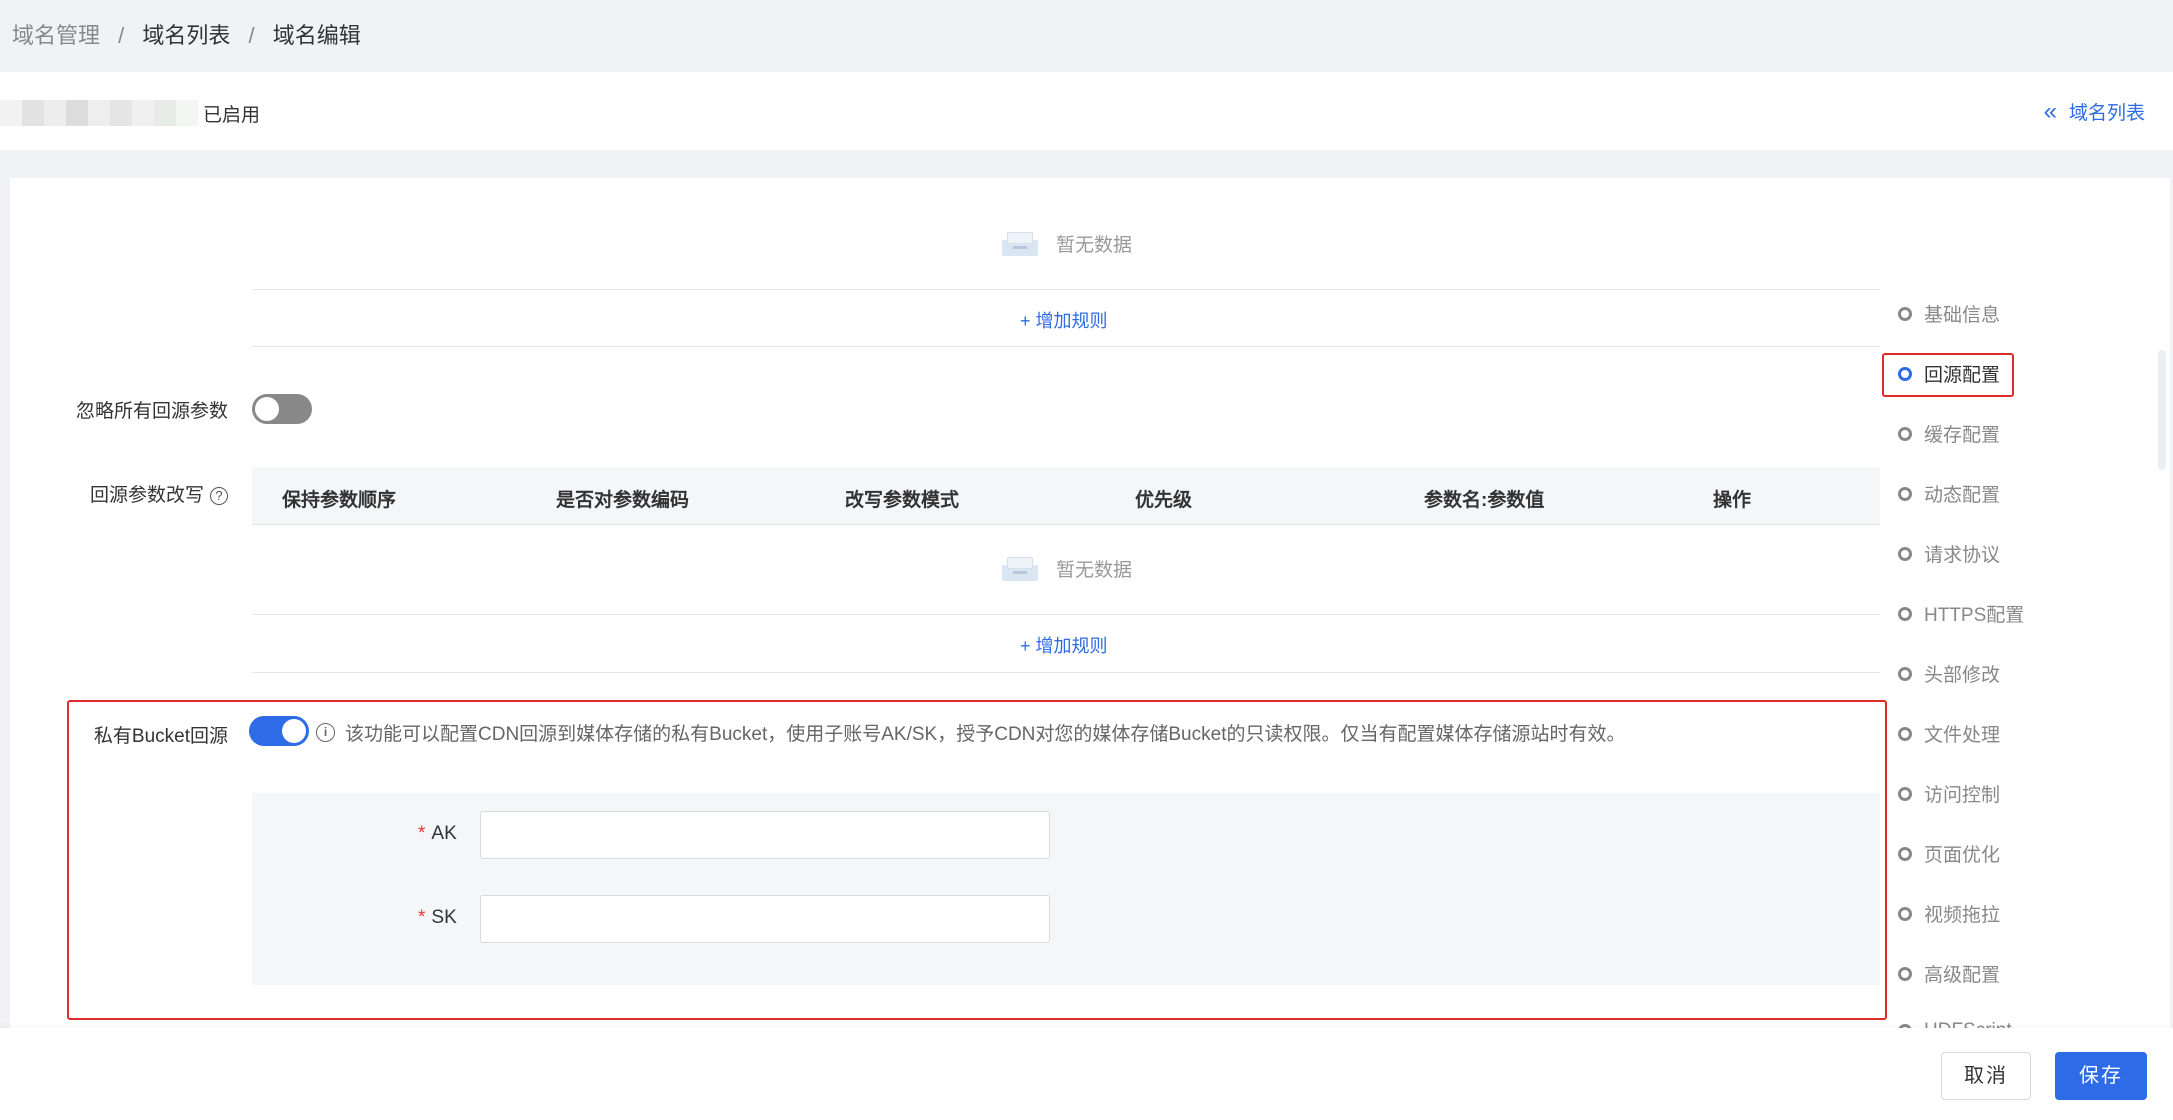 This screenshot has width=2173, height=1120. I want to click on back-to-domain-list-link: « 域名列表, so click(2094, 111).